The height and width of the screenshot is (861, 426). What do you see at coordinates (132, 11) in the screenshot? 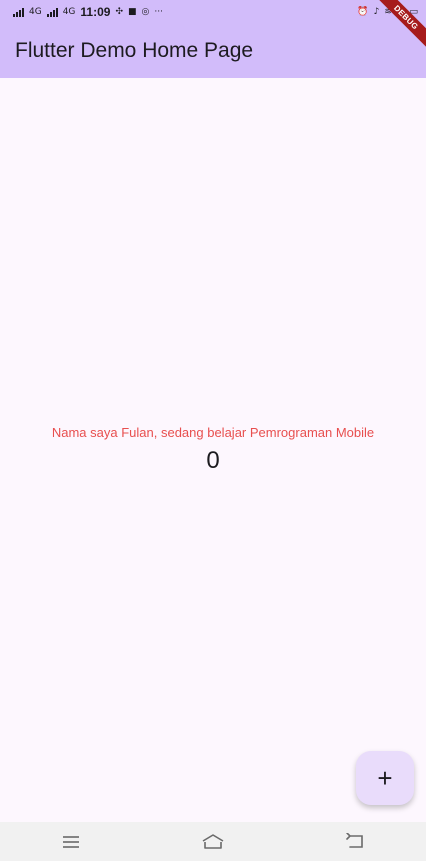
I see `app-notification-icon: ■` at bounding box center [132, 11].